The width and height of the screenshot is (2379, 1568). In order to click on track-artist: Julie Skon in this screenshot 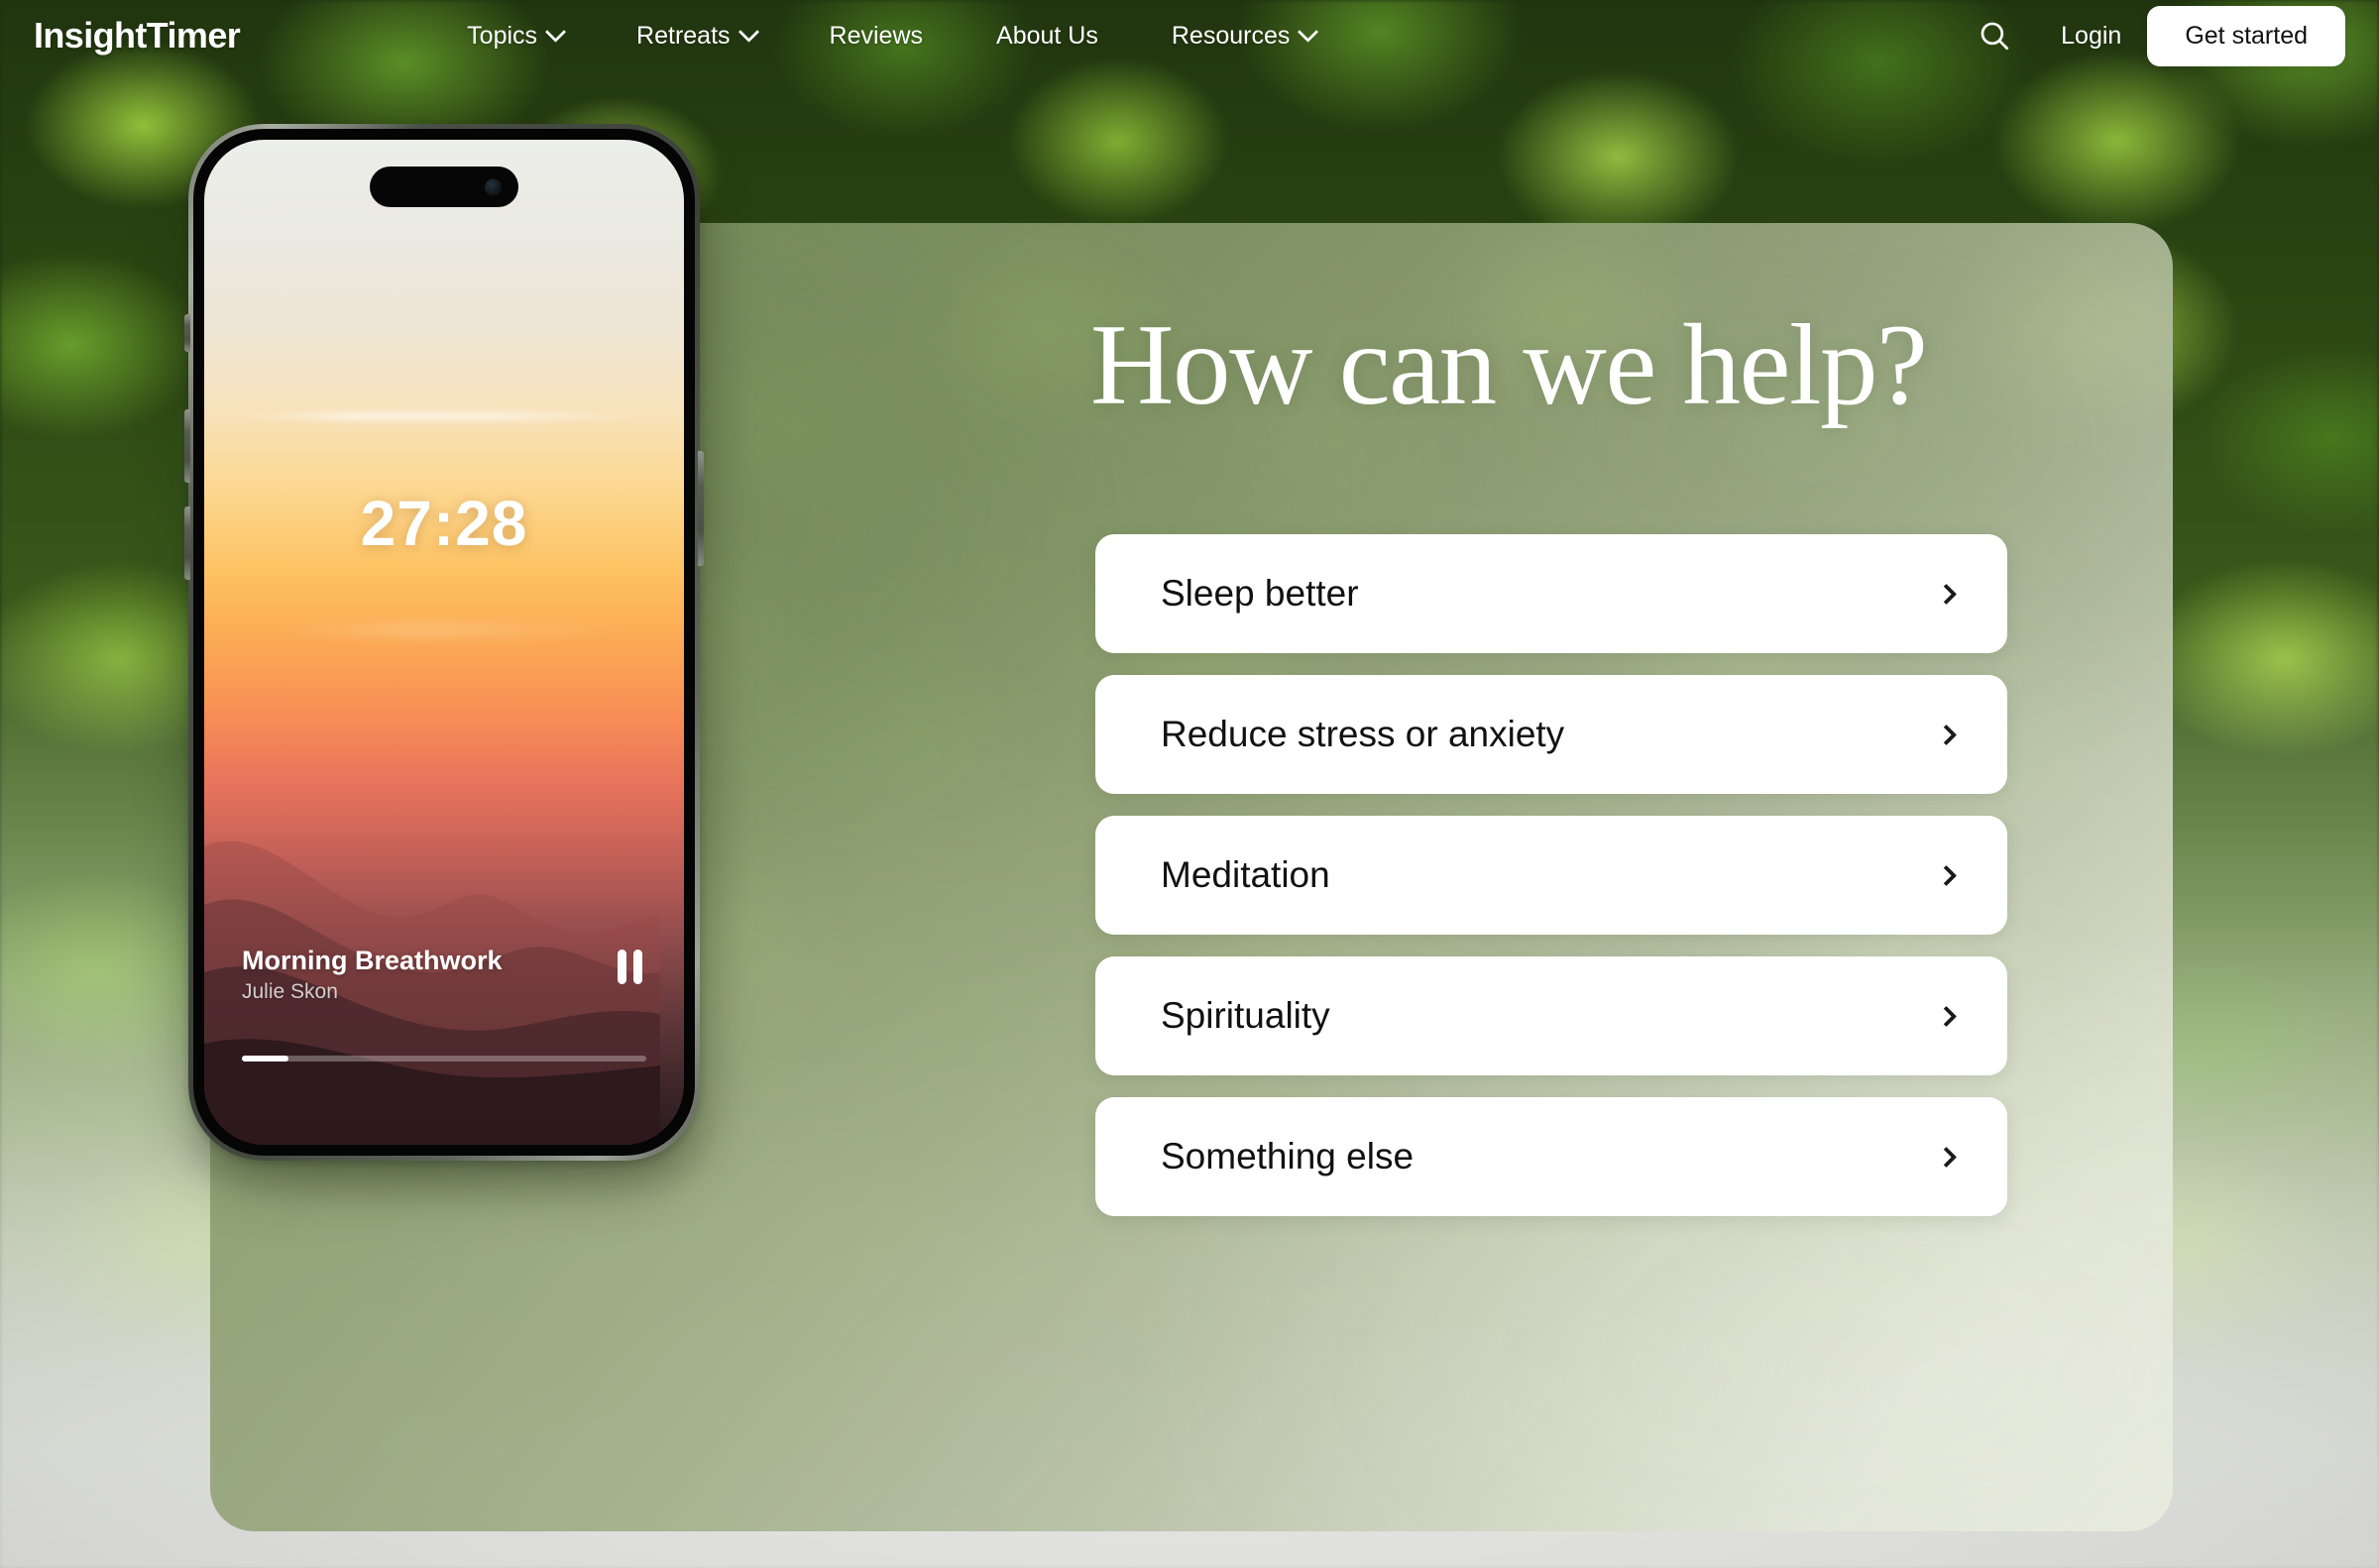, I will do `click(290, 991)`.